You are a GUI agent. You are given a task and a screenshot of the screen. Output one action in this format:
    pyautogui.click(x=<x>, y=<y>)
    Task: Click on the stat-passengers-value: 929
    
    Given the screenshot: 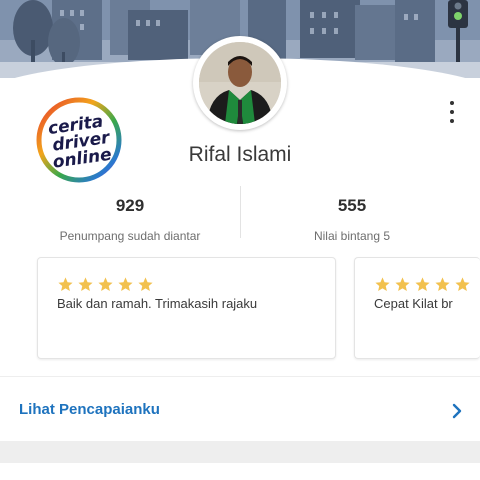 What is the action you would take?
    pyautogui.click(x=130, y=205)
    